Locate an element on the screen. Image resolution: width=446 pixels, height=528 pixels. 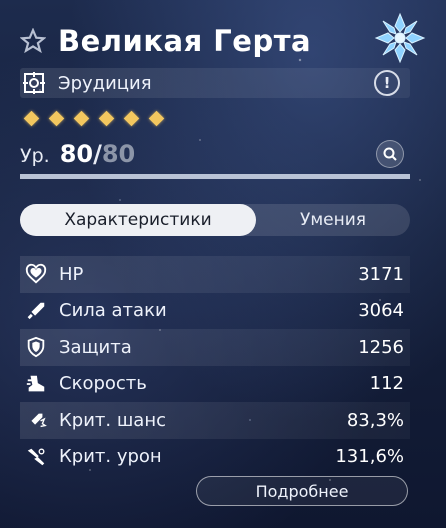
rarity-diamonds is located at coordinates (94, 118).